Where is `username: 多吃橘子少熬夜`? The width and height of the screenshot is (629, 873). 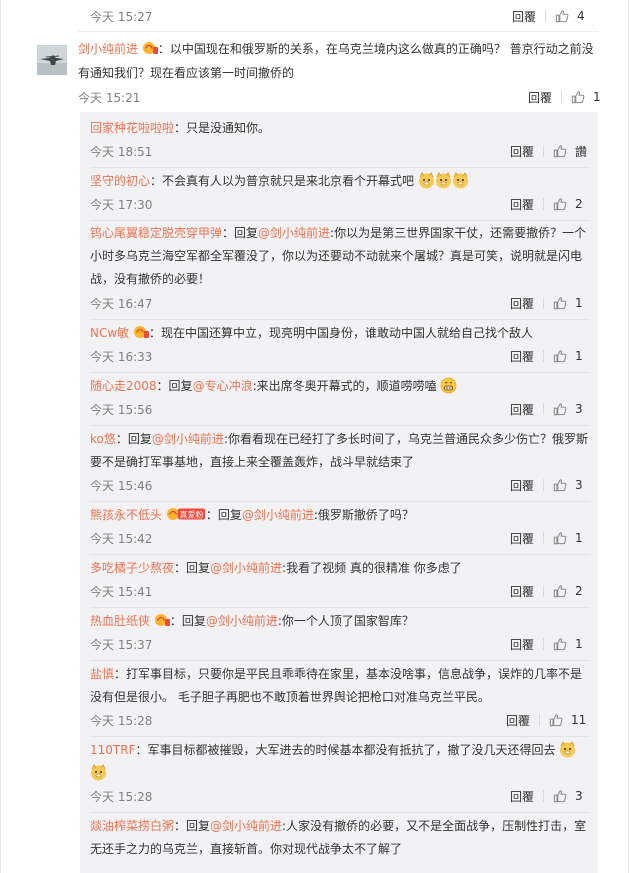
username: 多吃橘子少熬夜 is located at coordinates (132, 568).